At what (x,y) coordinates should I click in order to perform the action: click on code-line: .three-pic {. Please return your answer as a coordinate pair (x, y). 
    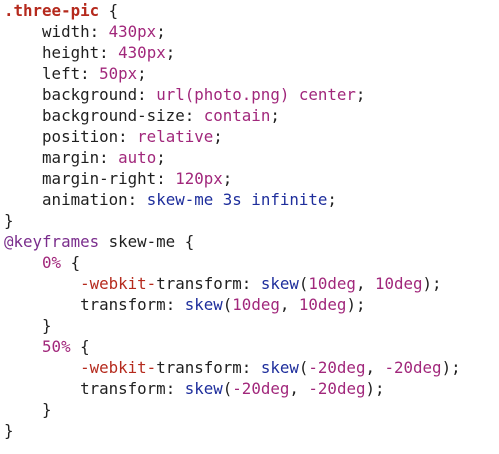
    Looking at the image, I should click on (251, 10).